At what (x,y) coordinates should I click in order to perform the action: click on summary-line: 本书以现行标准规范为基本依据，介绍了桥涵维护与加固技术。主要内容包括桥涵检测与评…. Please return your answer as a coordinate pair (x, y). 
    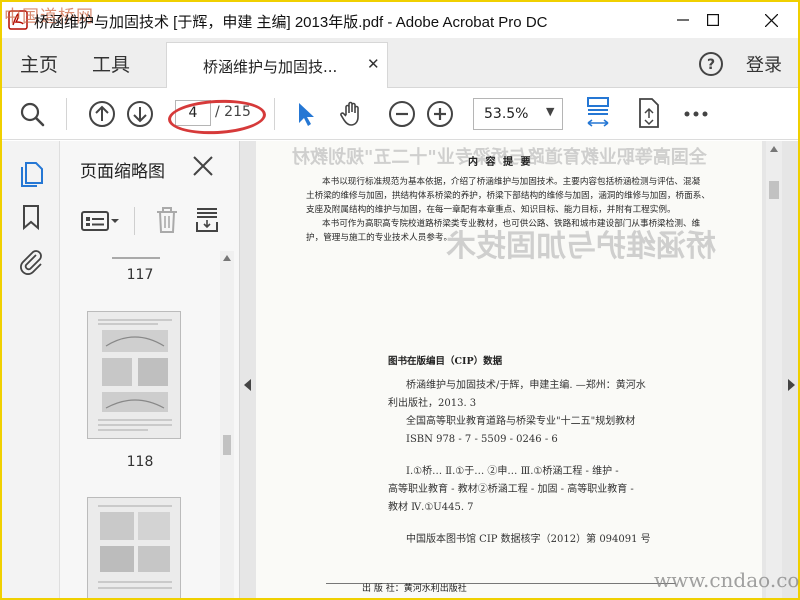
    Looking at the image, I should click on (511, 182).